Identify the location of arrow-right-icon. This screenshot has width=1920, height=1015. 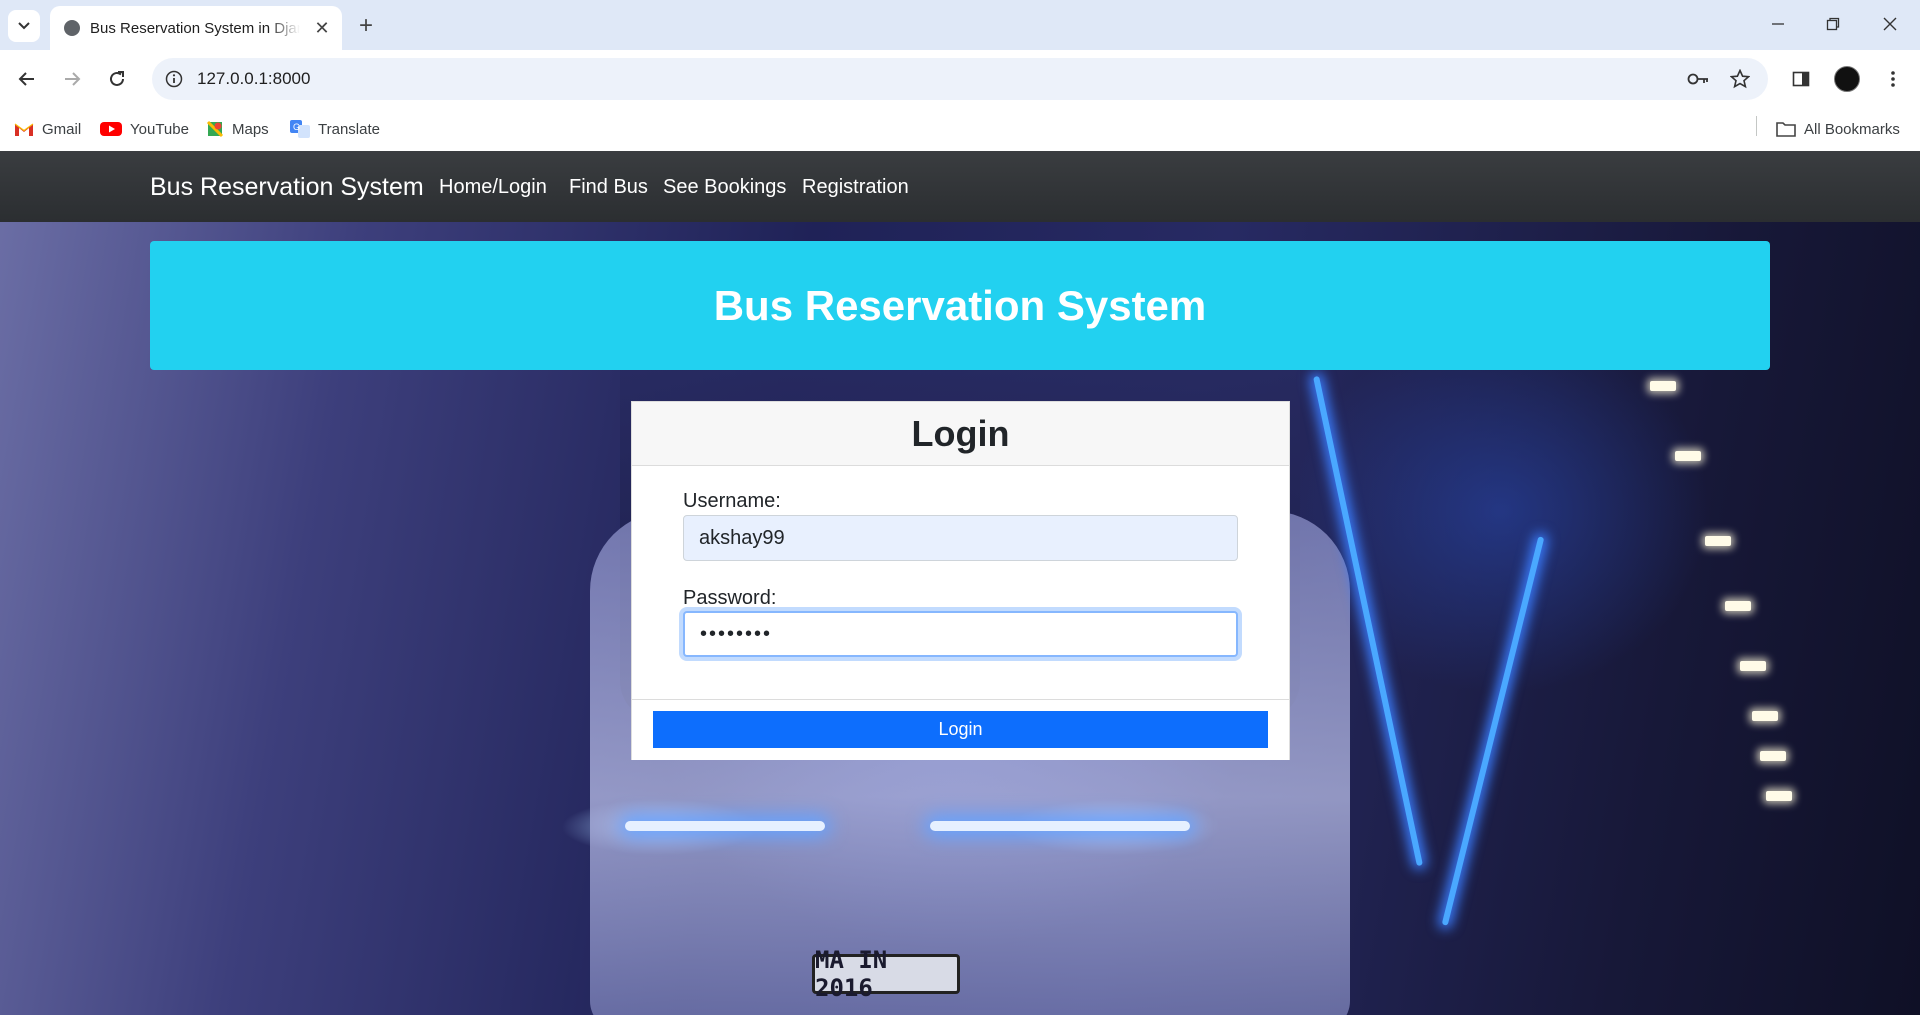
(73, 79).